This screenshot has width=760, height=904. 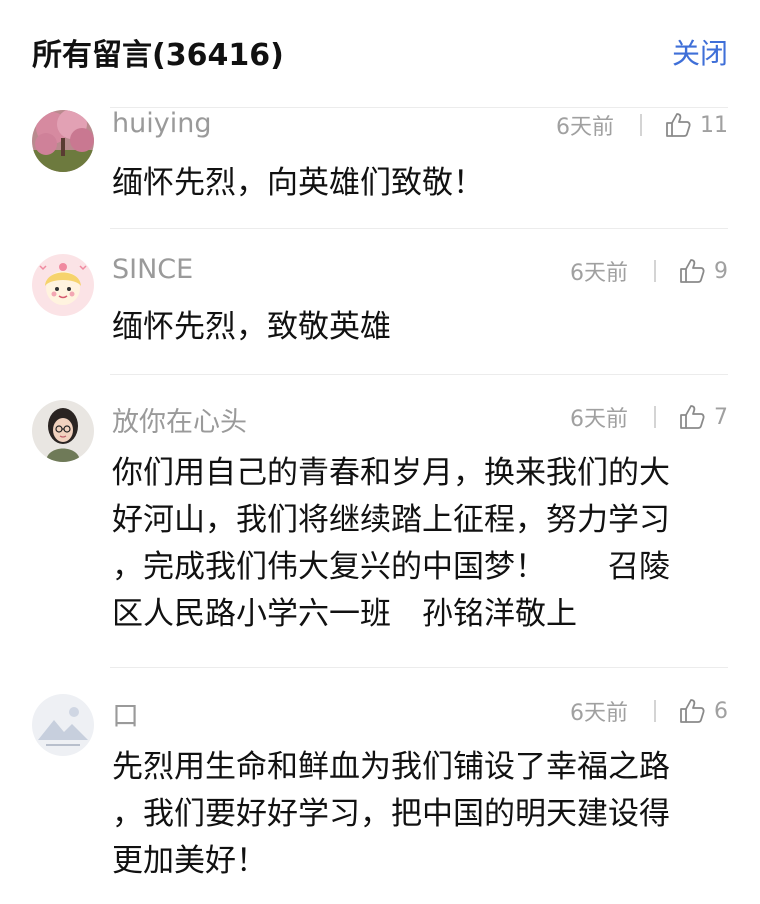 What do you see at coordinates (721, 417) in the screenshot?
I see `like-count: 7` at bounding box center [721, 417].